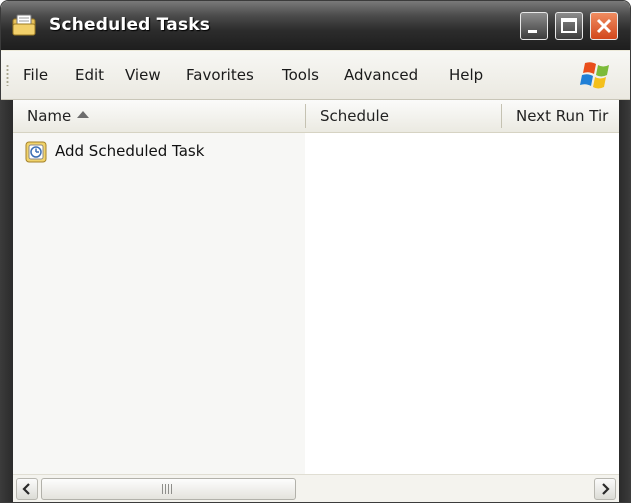 This screenshot has height=503, width=631. What do you see at coordinates (624, 301) in the screenshot?
I see `window-frame-right` at bounding box center [624, 301].